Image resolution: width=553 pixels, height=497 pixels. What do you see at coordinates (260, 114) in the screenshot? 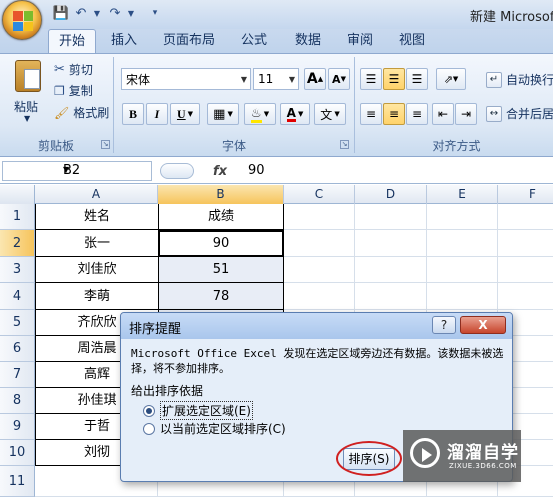
I see `fill-color-button: ♨ ▼` at bounding box center [260, 114].